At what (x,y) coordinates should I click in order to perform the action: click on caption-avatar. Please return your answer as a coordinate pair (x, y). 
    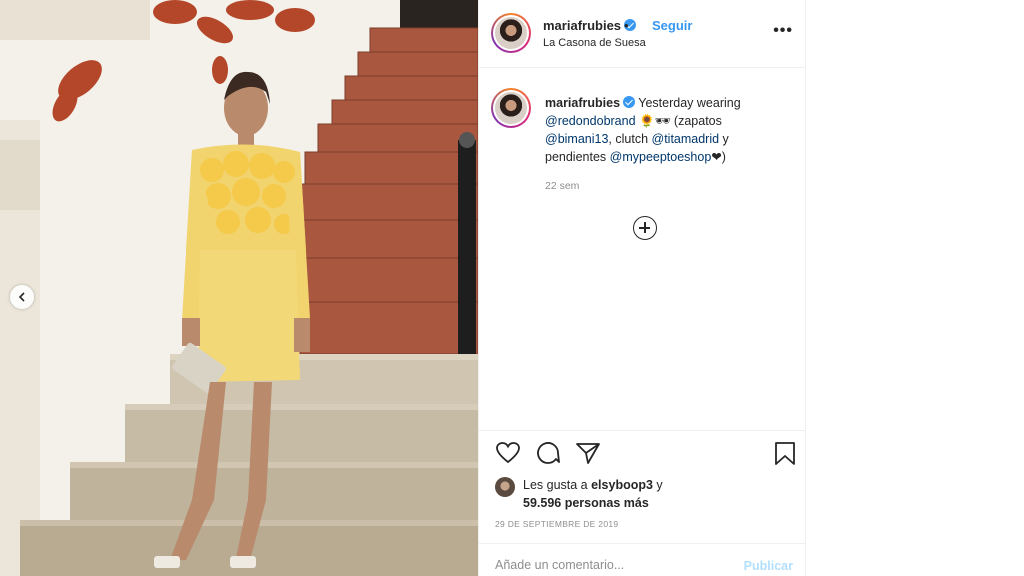
    Looking at the image, I should click on (511, 108).